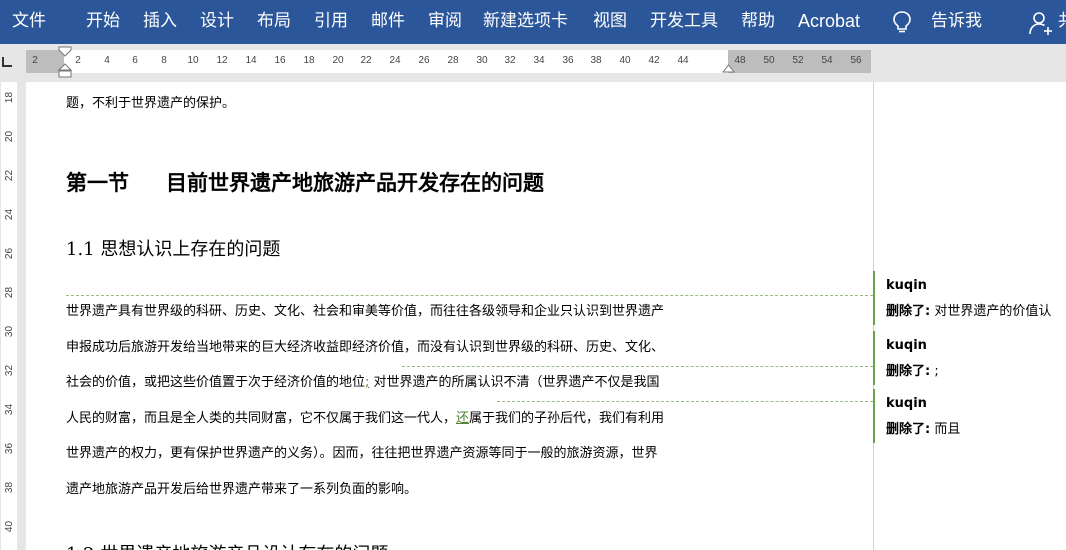  I want to click on ruler-number: 22, so click(366, 60).